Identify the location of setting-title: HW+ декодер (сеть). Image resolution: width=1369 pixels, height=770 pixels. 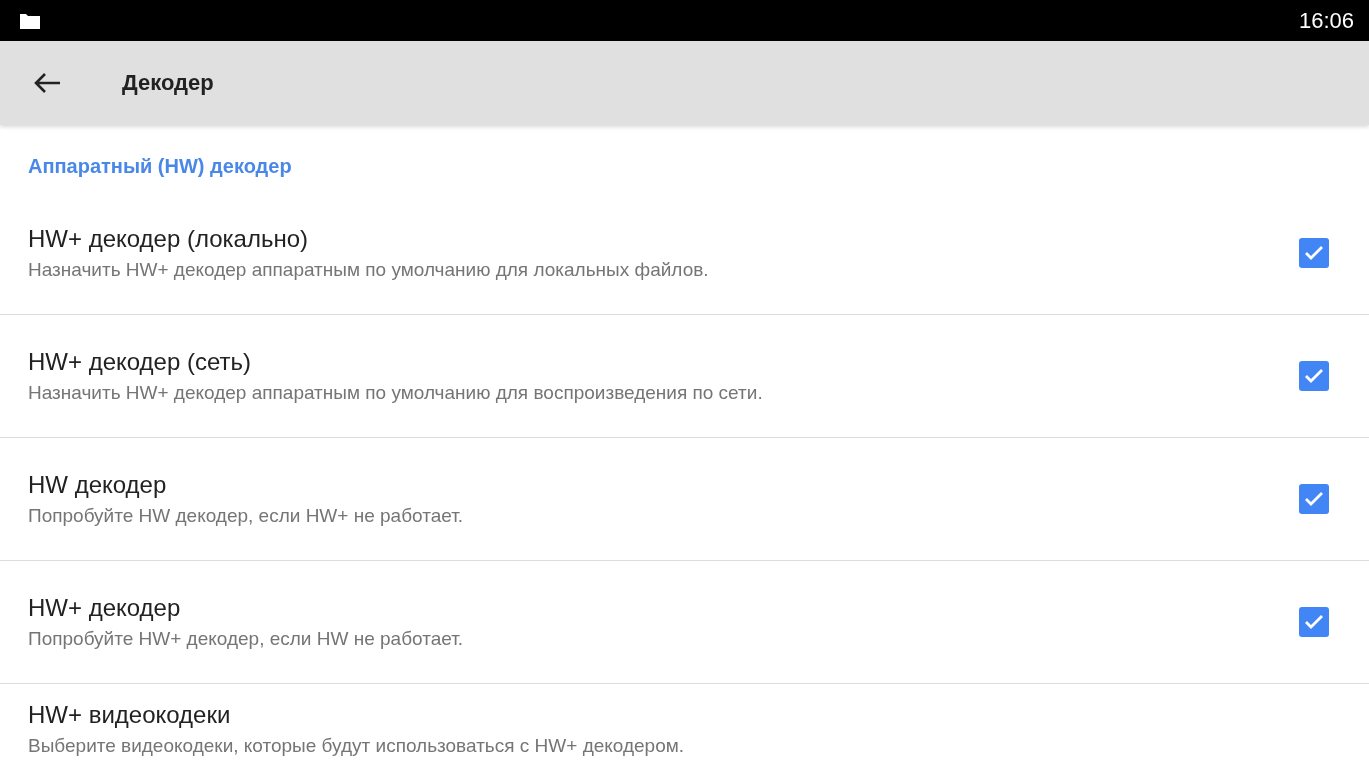
(140, 362).